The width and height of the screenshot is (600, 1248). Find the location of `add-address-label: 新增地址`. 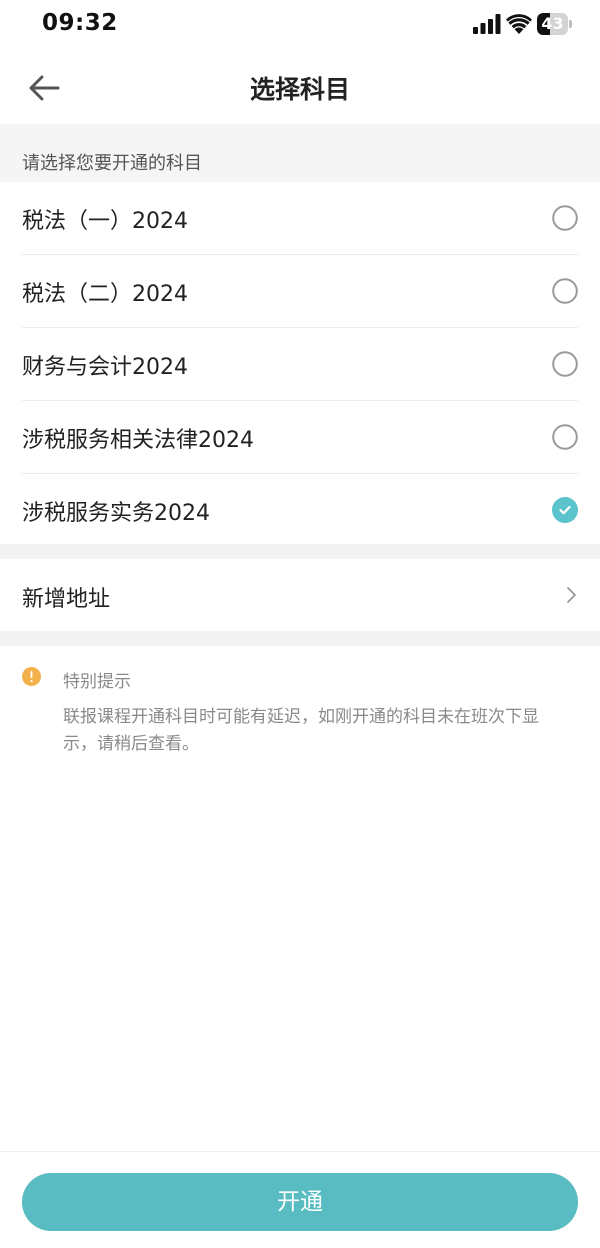

add-address-label: 新增地址 is located at coordinates (66, 599).